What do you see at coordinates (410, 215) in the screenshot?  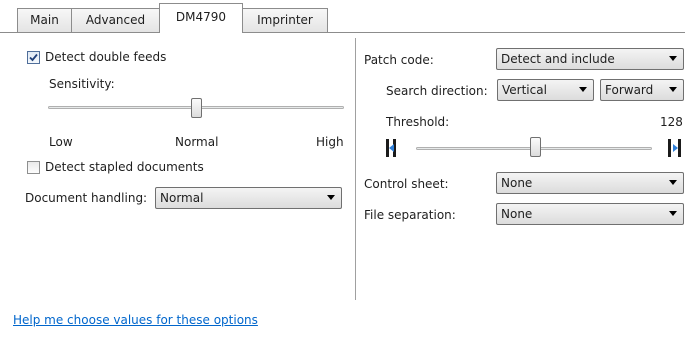 I see `file-separation-label: File separation:` at bounding box center [410, 215].